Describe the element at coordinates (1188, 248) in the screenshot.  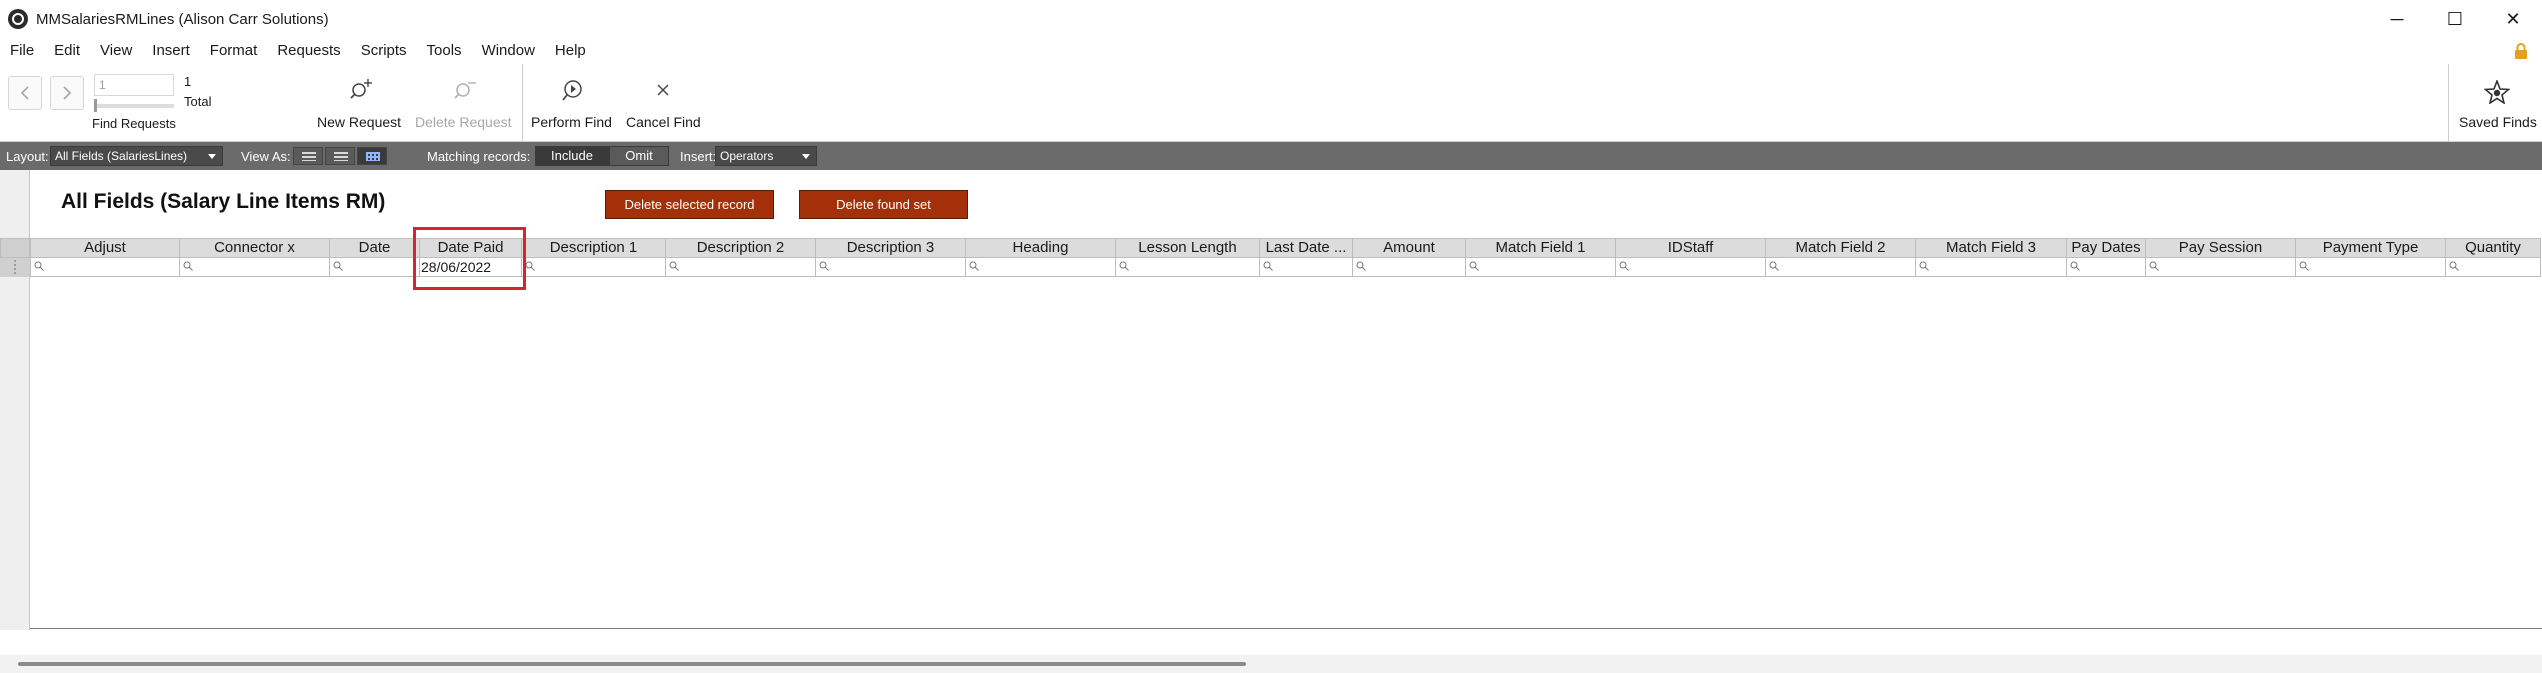
I see `column-header-lesson-length: Lesson Length` at that location.